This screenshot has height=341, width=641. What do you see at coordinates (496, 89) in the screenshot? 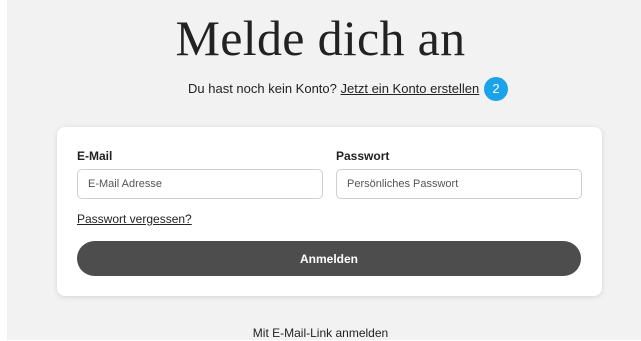
I see `step-badge: 2` at bounding box center [496, 89].